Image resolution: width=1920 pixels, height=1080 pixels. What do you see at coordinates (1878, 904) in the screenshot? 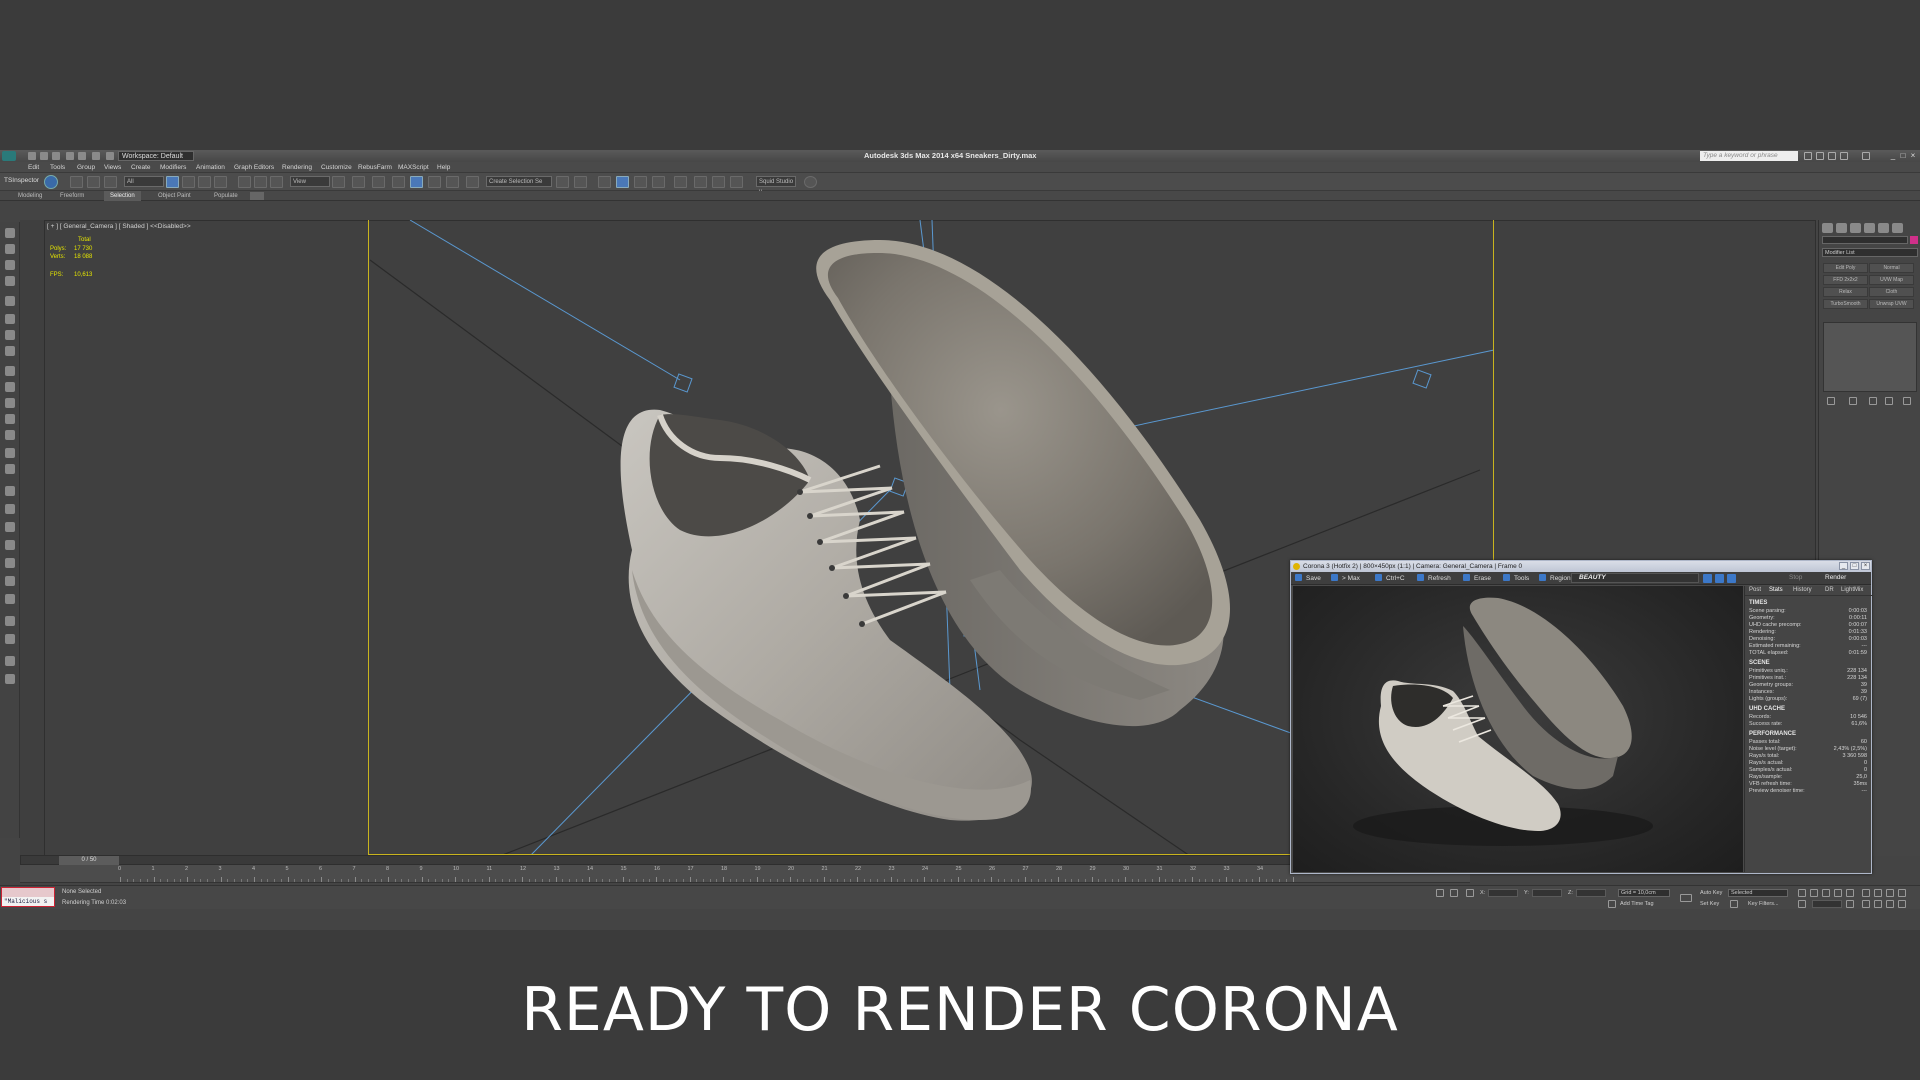
I see `pan-view-icon` at bounding box center [1878, 904].